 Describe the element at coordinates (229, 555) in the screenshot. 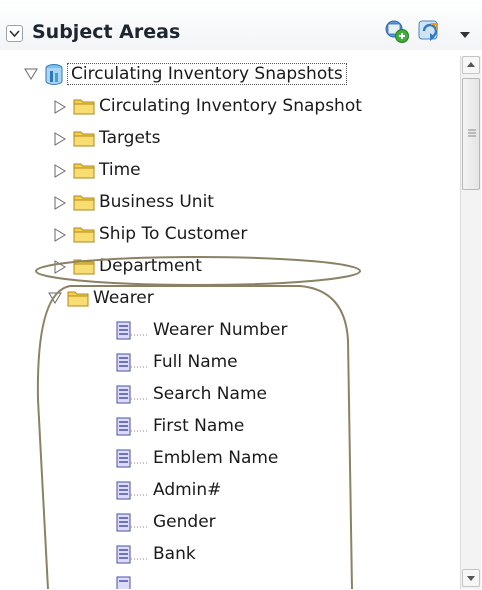

I see `column-row: Bank` at that location.